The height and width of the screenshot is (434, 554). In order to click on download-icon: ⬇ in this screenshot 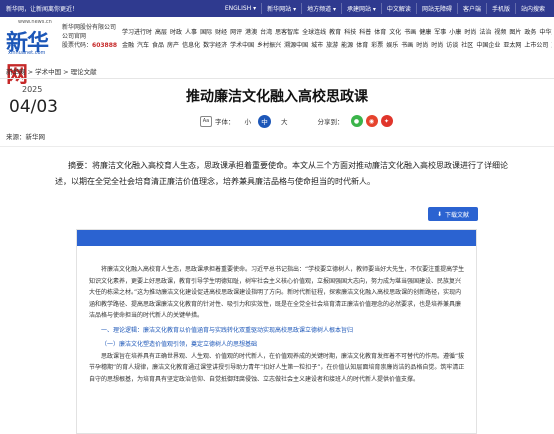, I will do `click(439, 214)`.